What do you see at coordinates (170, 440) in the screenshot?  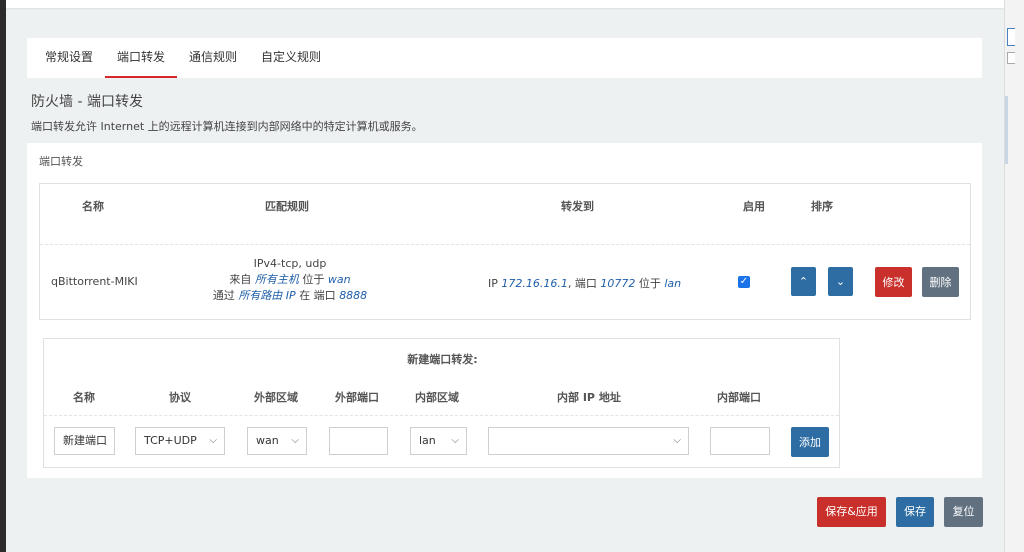 I see `protocol-value: TCP+UDP` at bounding box center [170, 440].